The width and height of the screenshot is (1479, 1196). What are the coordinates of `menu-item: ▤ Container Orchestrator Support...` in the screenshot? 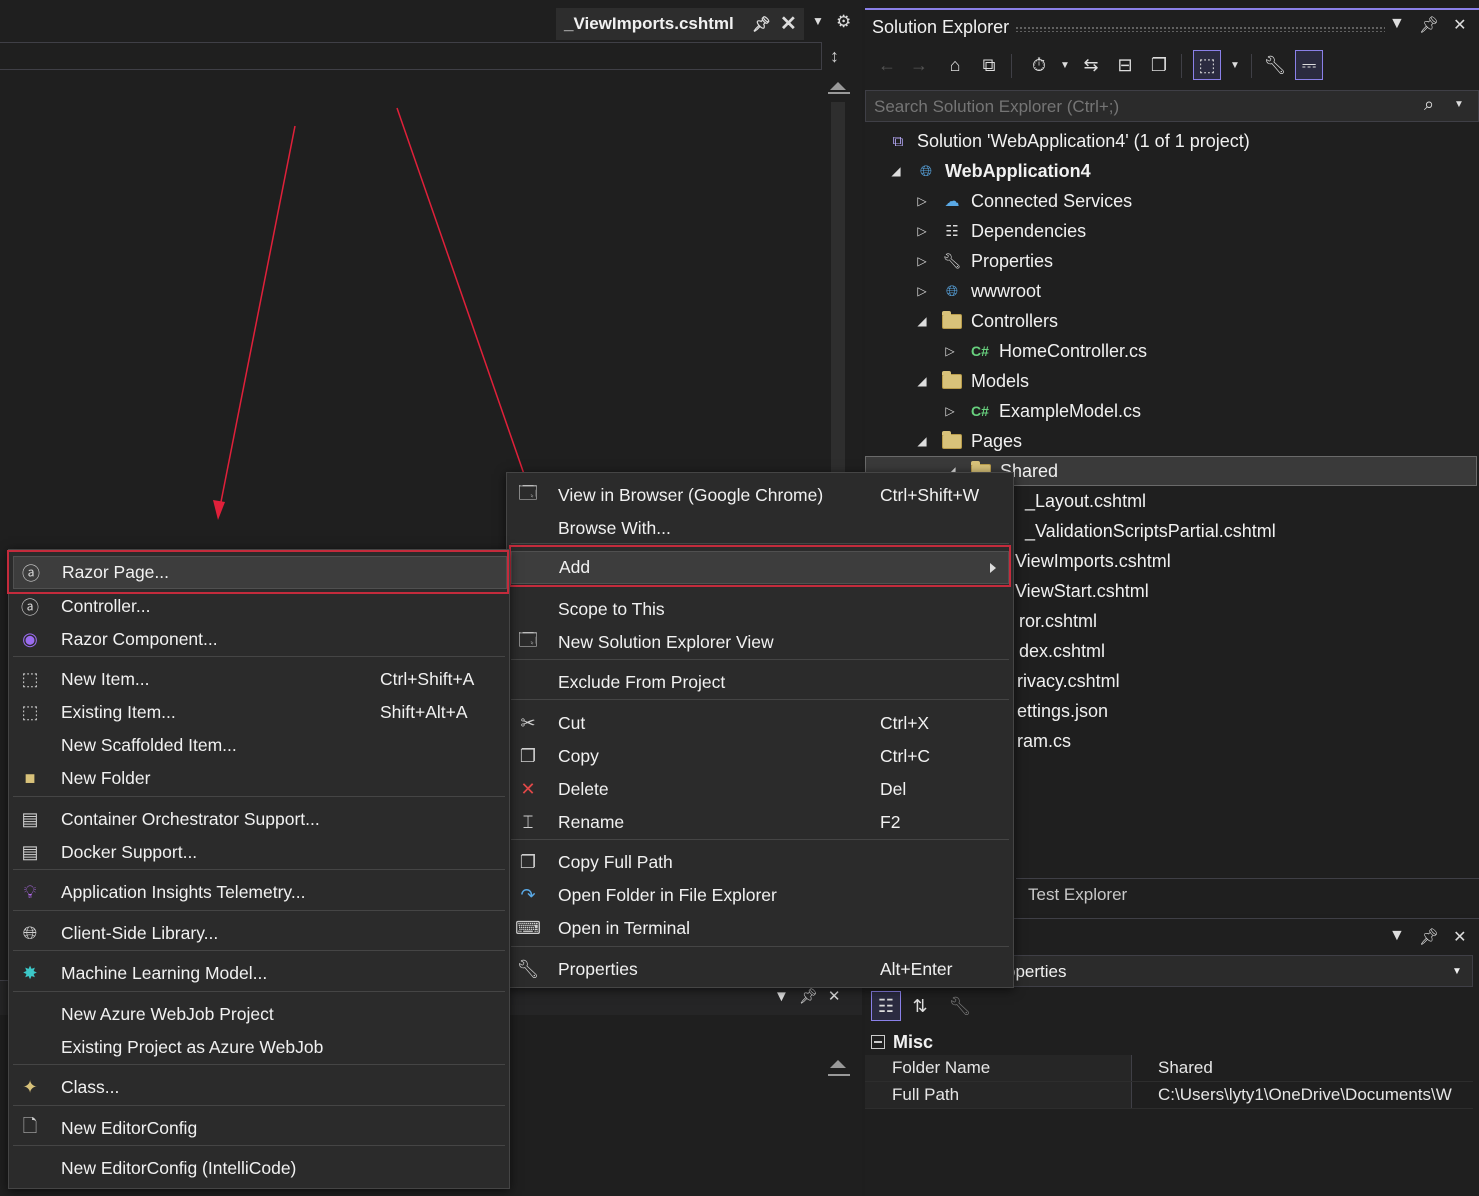 It's located at (260, 819).